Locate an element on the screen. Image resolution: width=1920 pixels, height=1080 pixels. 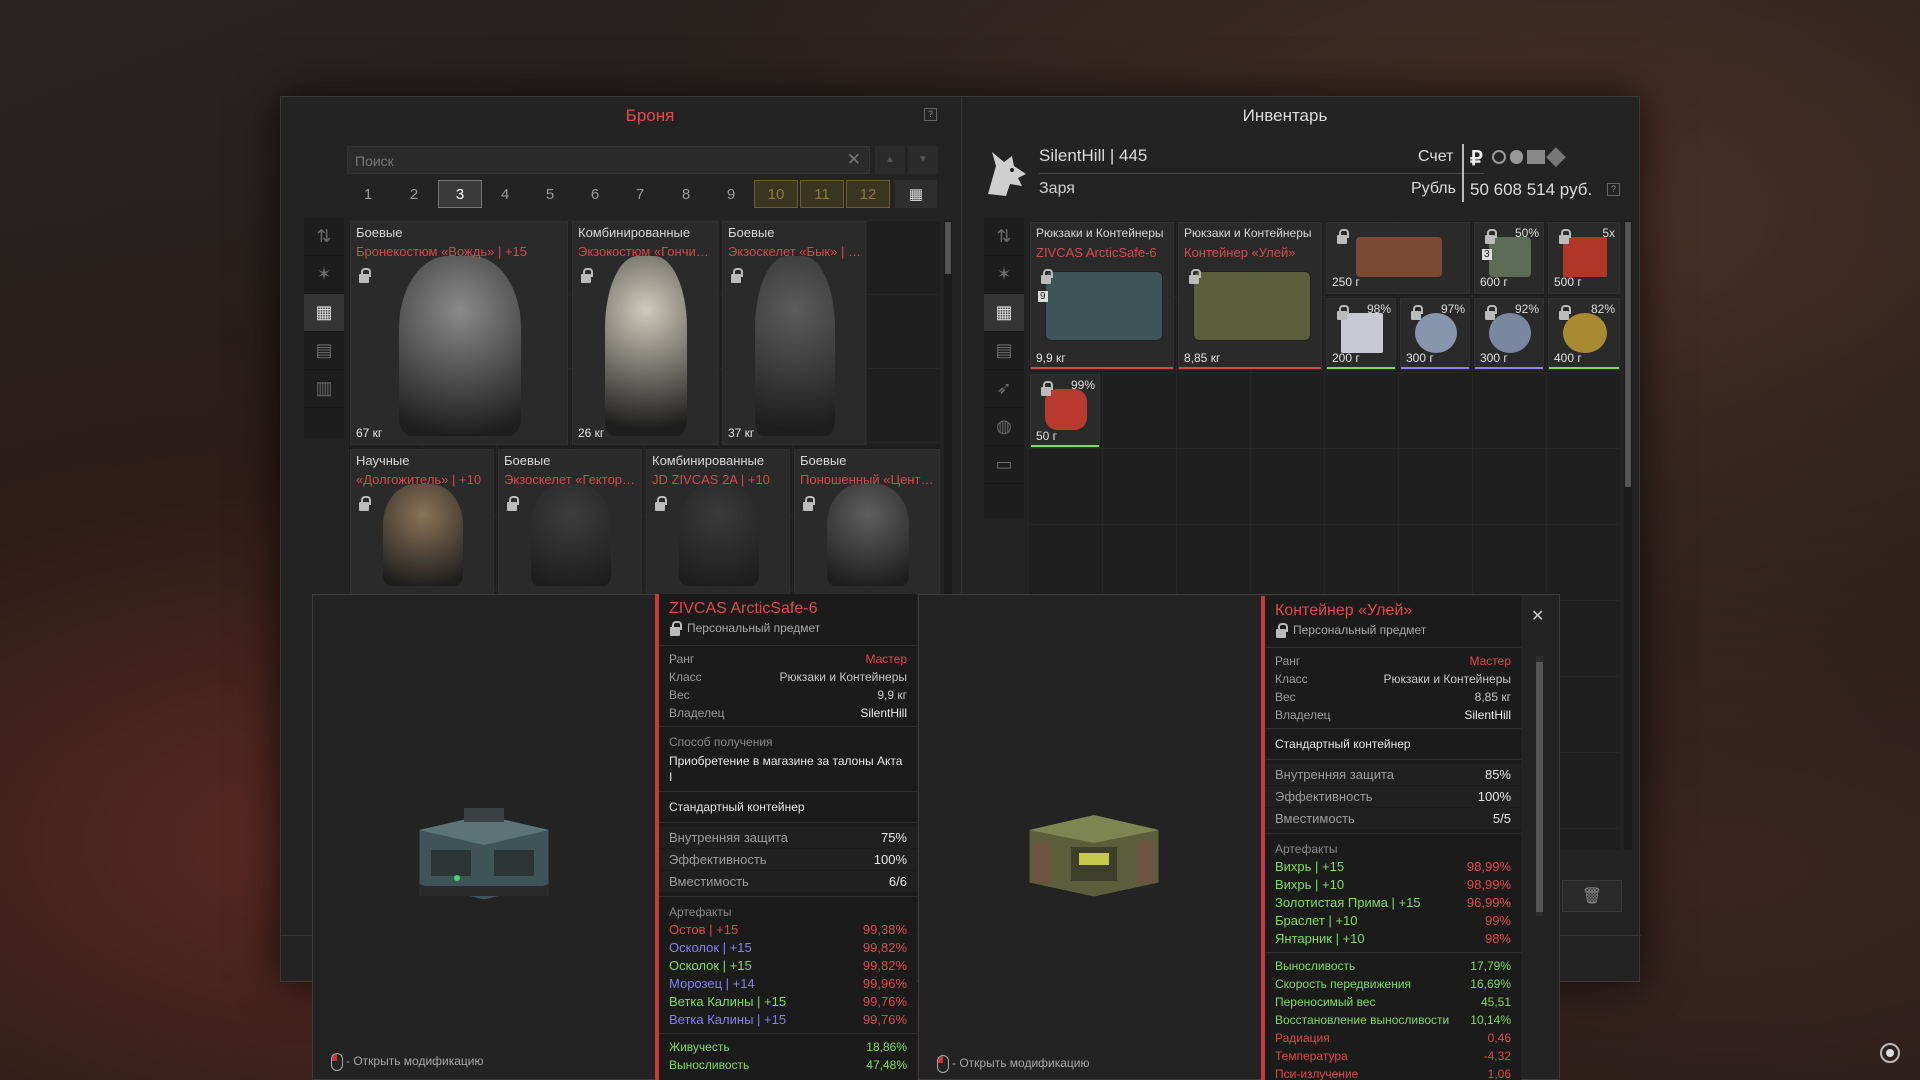
item-category: Рюкзаки и Контейнеры is located at coordinates (1248, 233).